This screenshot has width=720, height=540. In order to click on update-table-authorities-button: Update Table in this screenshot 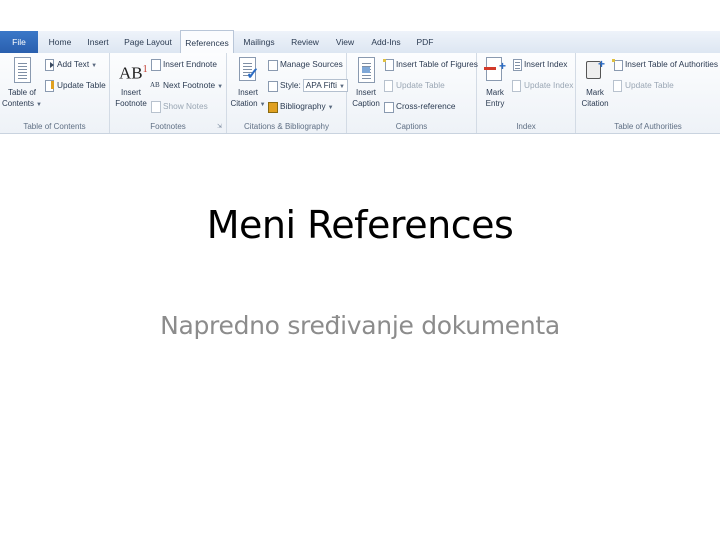, I will do `click(643, 85)`.